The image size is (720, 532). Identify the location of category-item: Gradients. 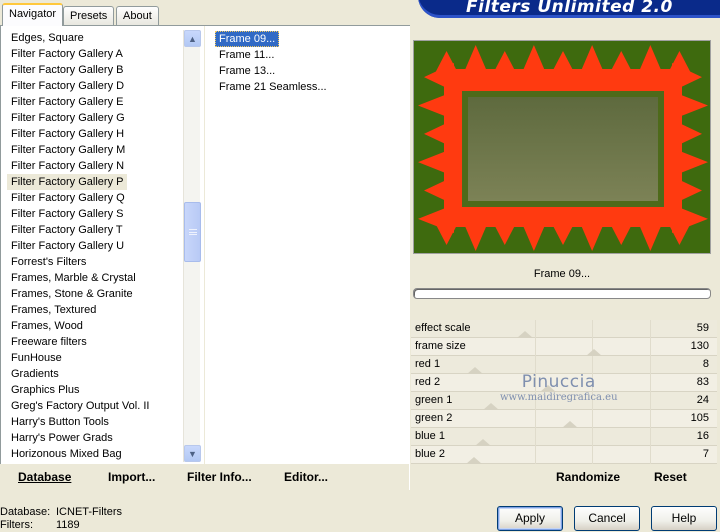
(95, 374).